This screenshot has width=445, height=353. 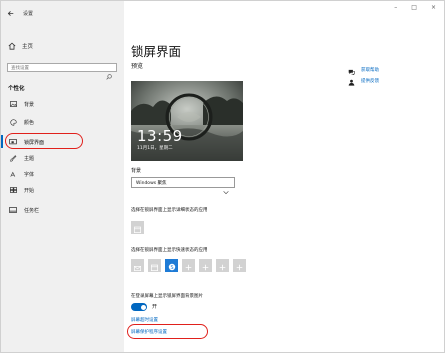 I want to click on sidebar-item-label: 主题, so click(x=29, y=158).